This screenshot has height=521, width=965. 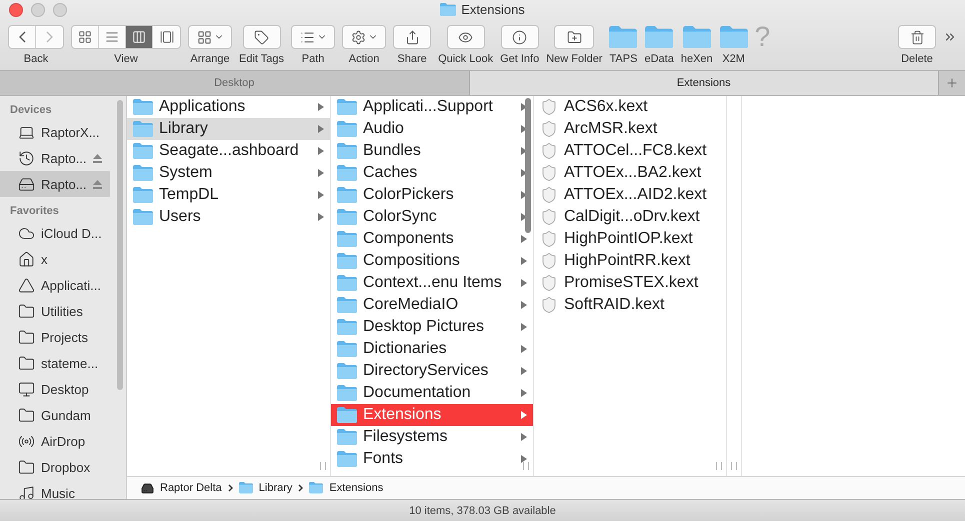 I want to click on file-row: Documentation, so click(x=432, y=393).